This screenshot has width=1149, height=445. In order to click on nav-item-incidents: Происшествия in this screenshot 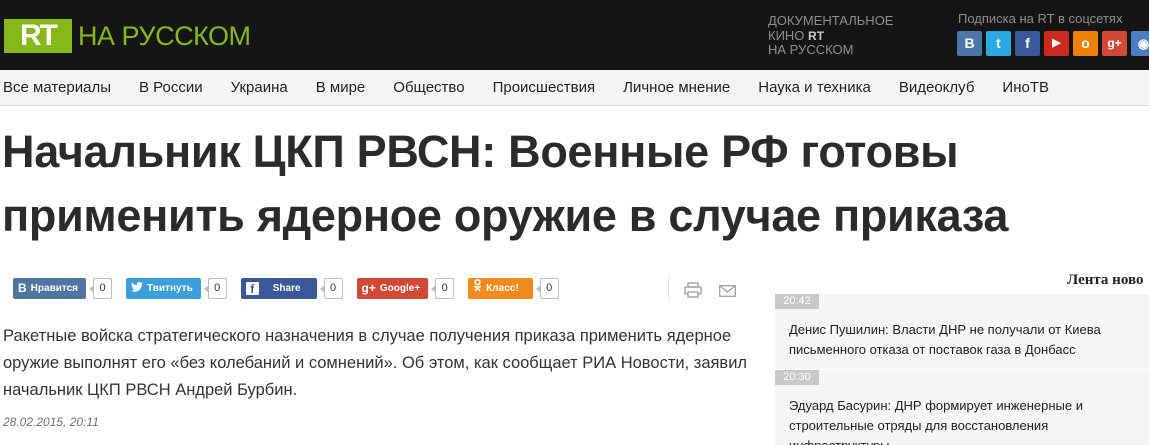, I will do `click(544, 87)`.